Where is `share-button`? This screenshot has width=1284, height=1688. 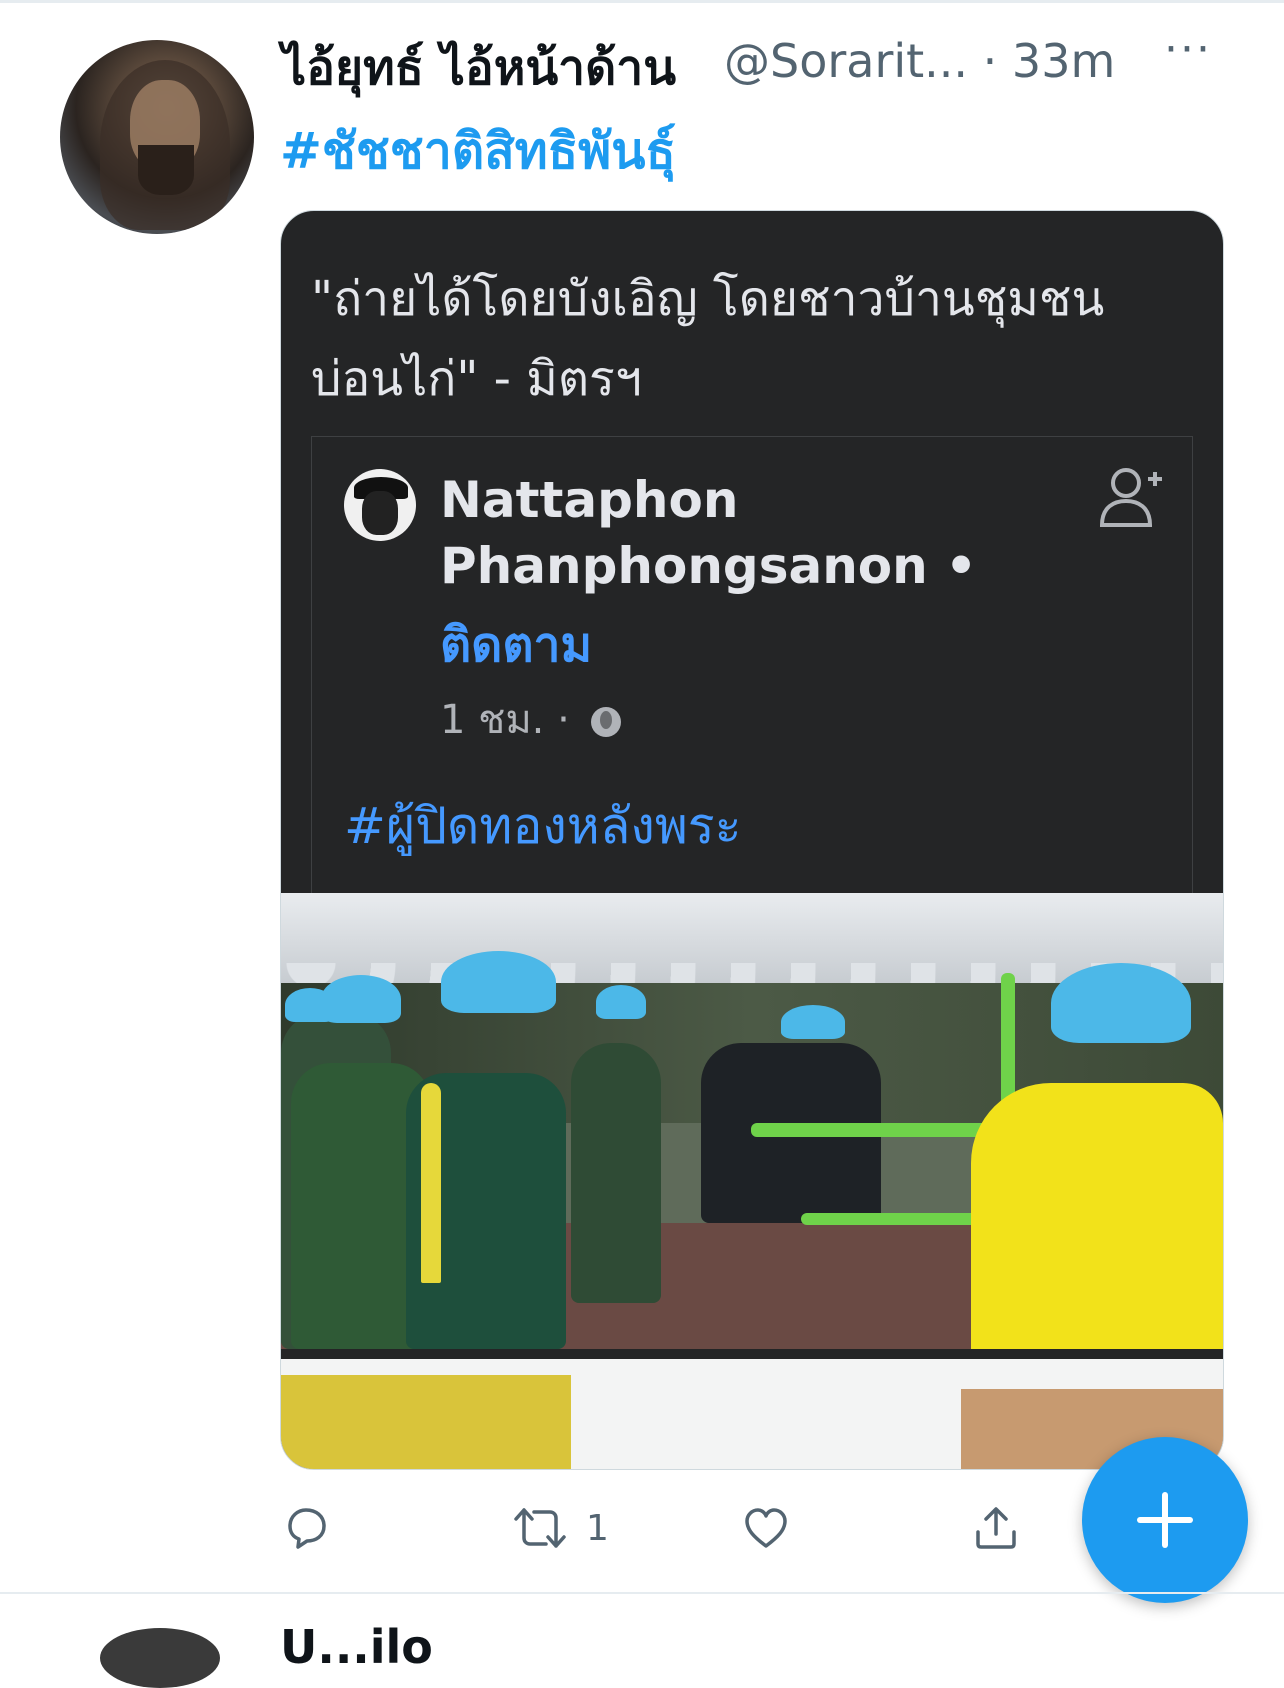 share-button is located at coordinates (996, 1528).